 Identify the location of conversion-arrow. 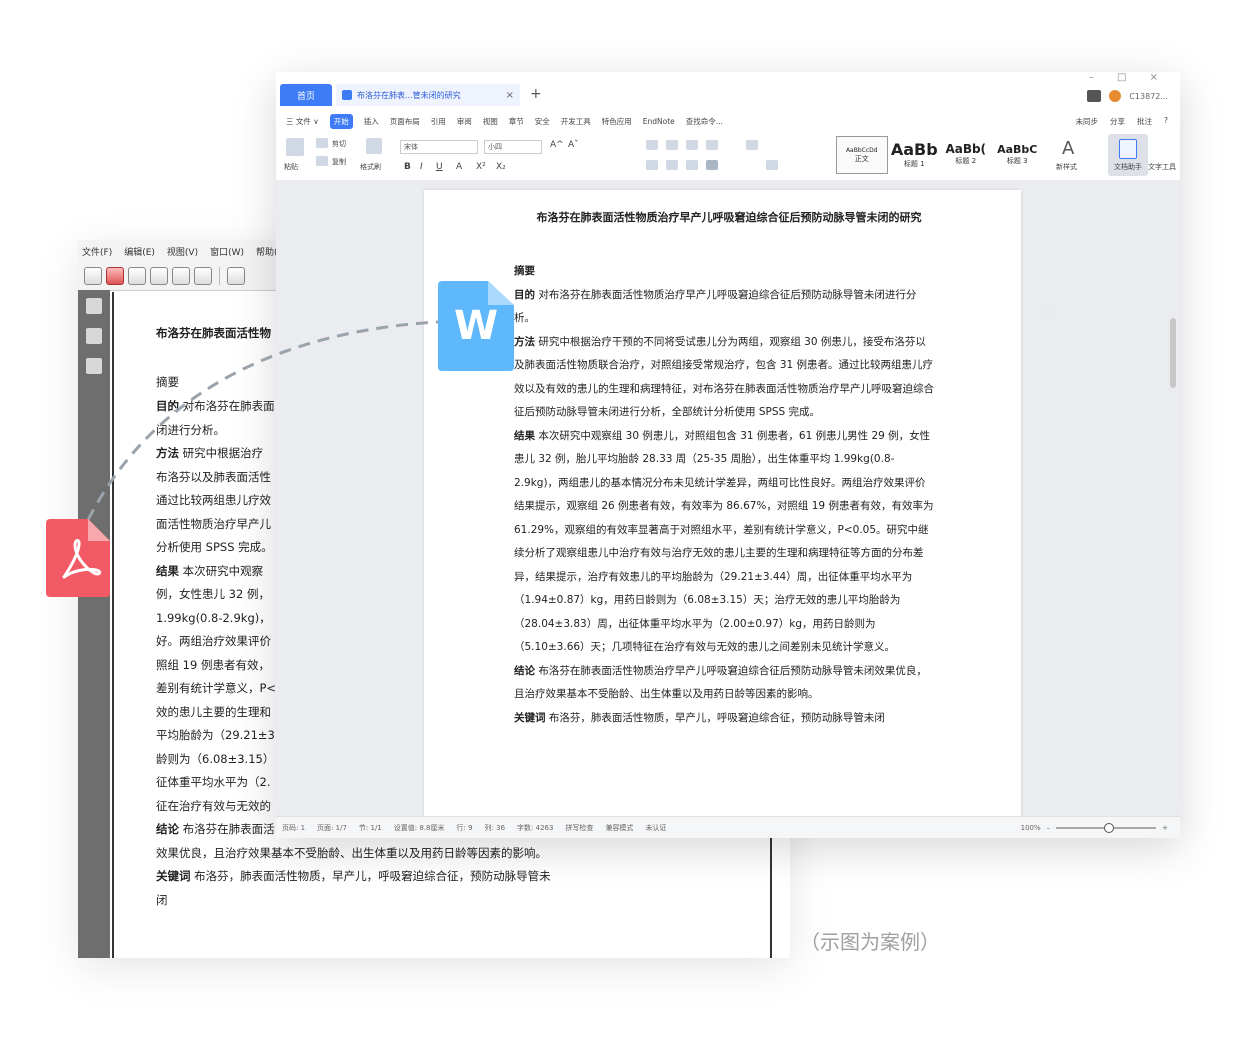
(262, 420).